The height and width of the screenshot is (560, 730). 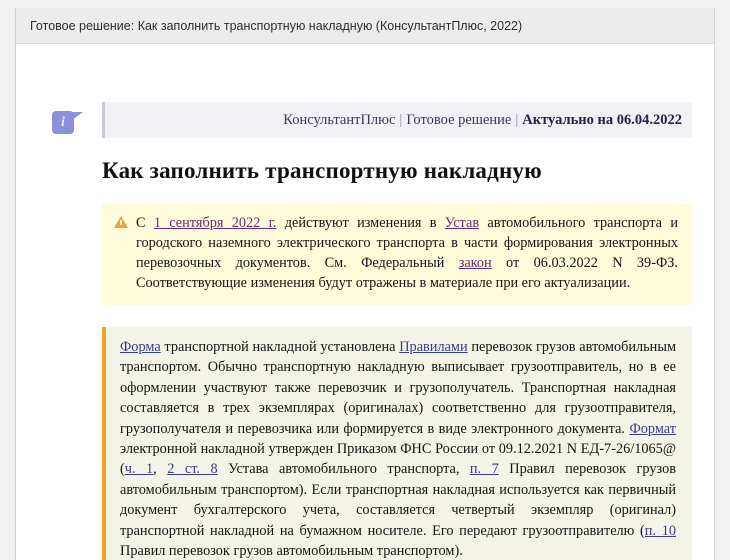 I want to click on warning-triangle-icon, so click(x=122, y=222).